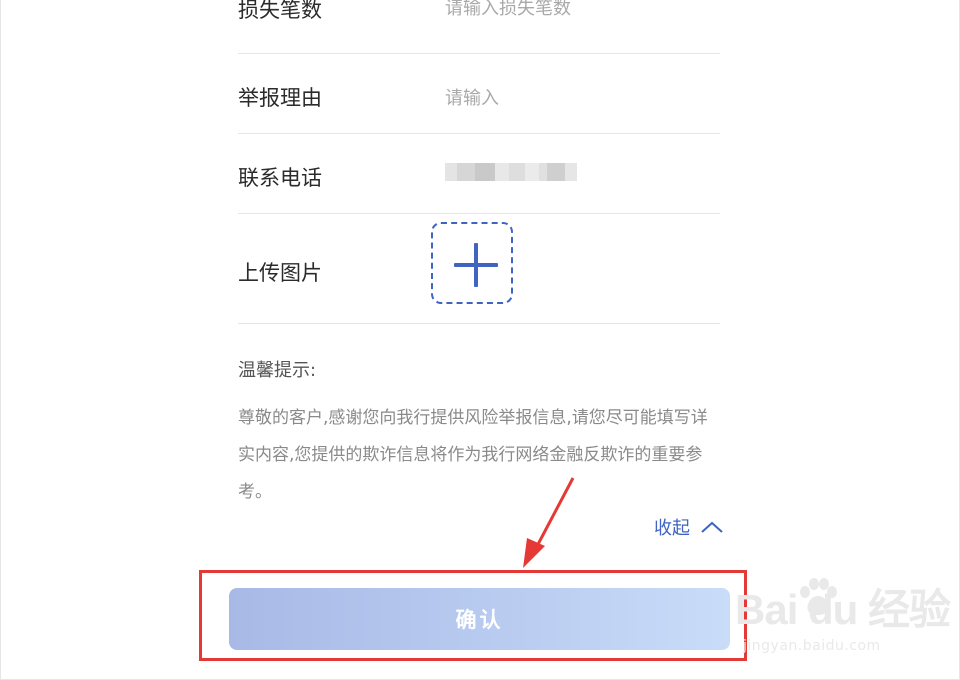  What do you see at coordinates (508, 10) in the screenshot?
I see `loss-count-input: 请输入损失笔数` at bounding box center [508, 10].